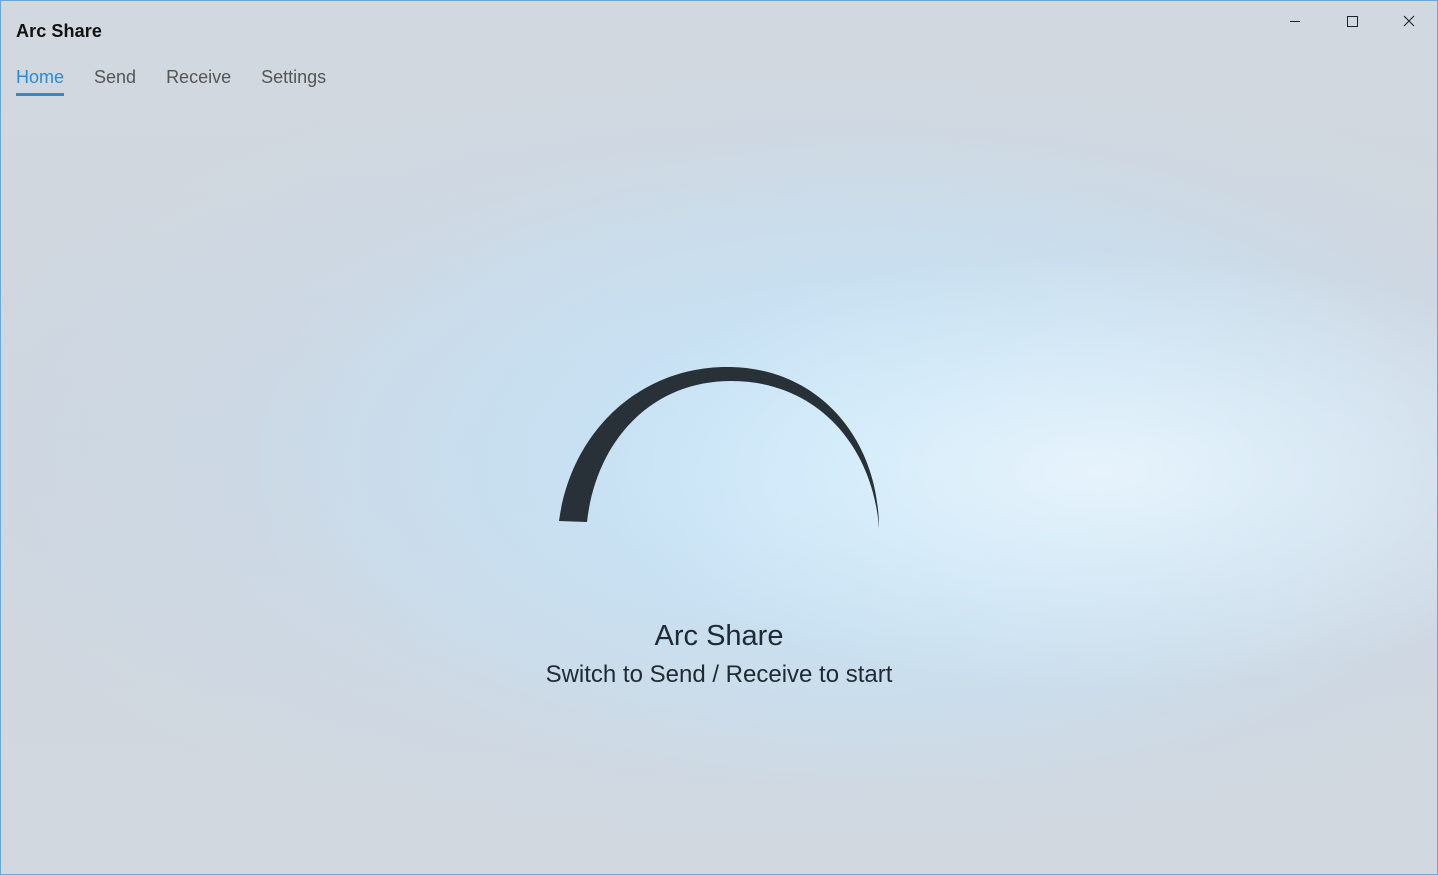  I want to click on close-icon, so click(1408, 21).